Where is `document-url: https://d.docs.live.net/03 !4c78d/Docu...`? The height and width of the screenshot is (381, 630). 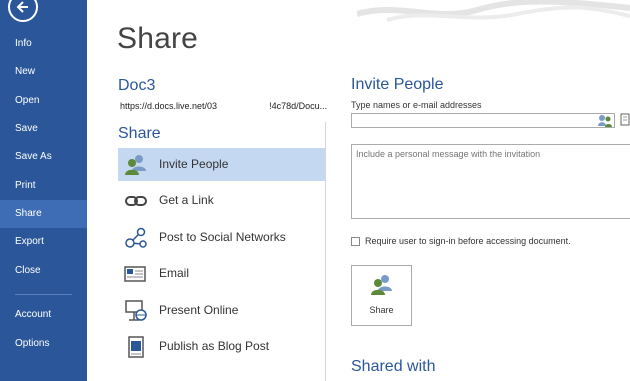 document-url: https://d.docs.live.net/03 !4c78d/Docu... is located at coordinates (223, 106).